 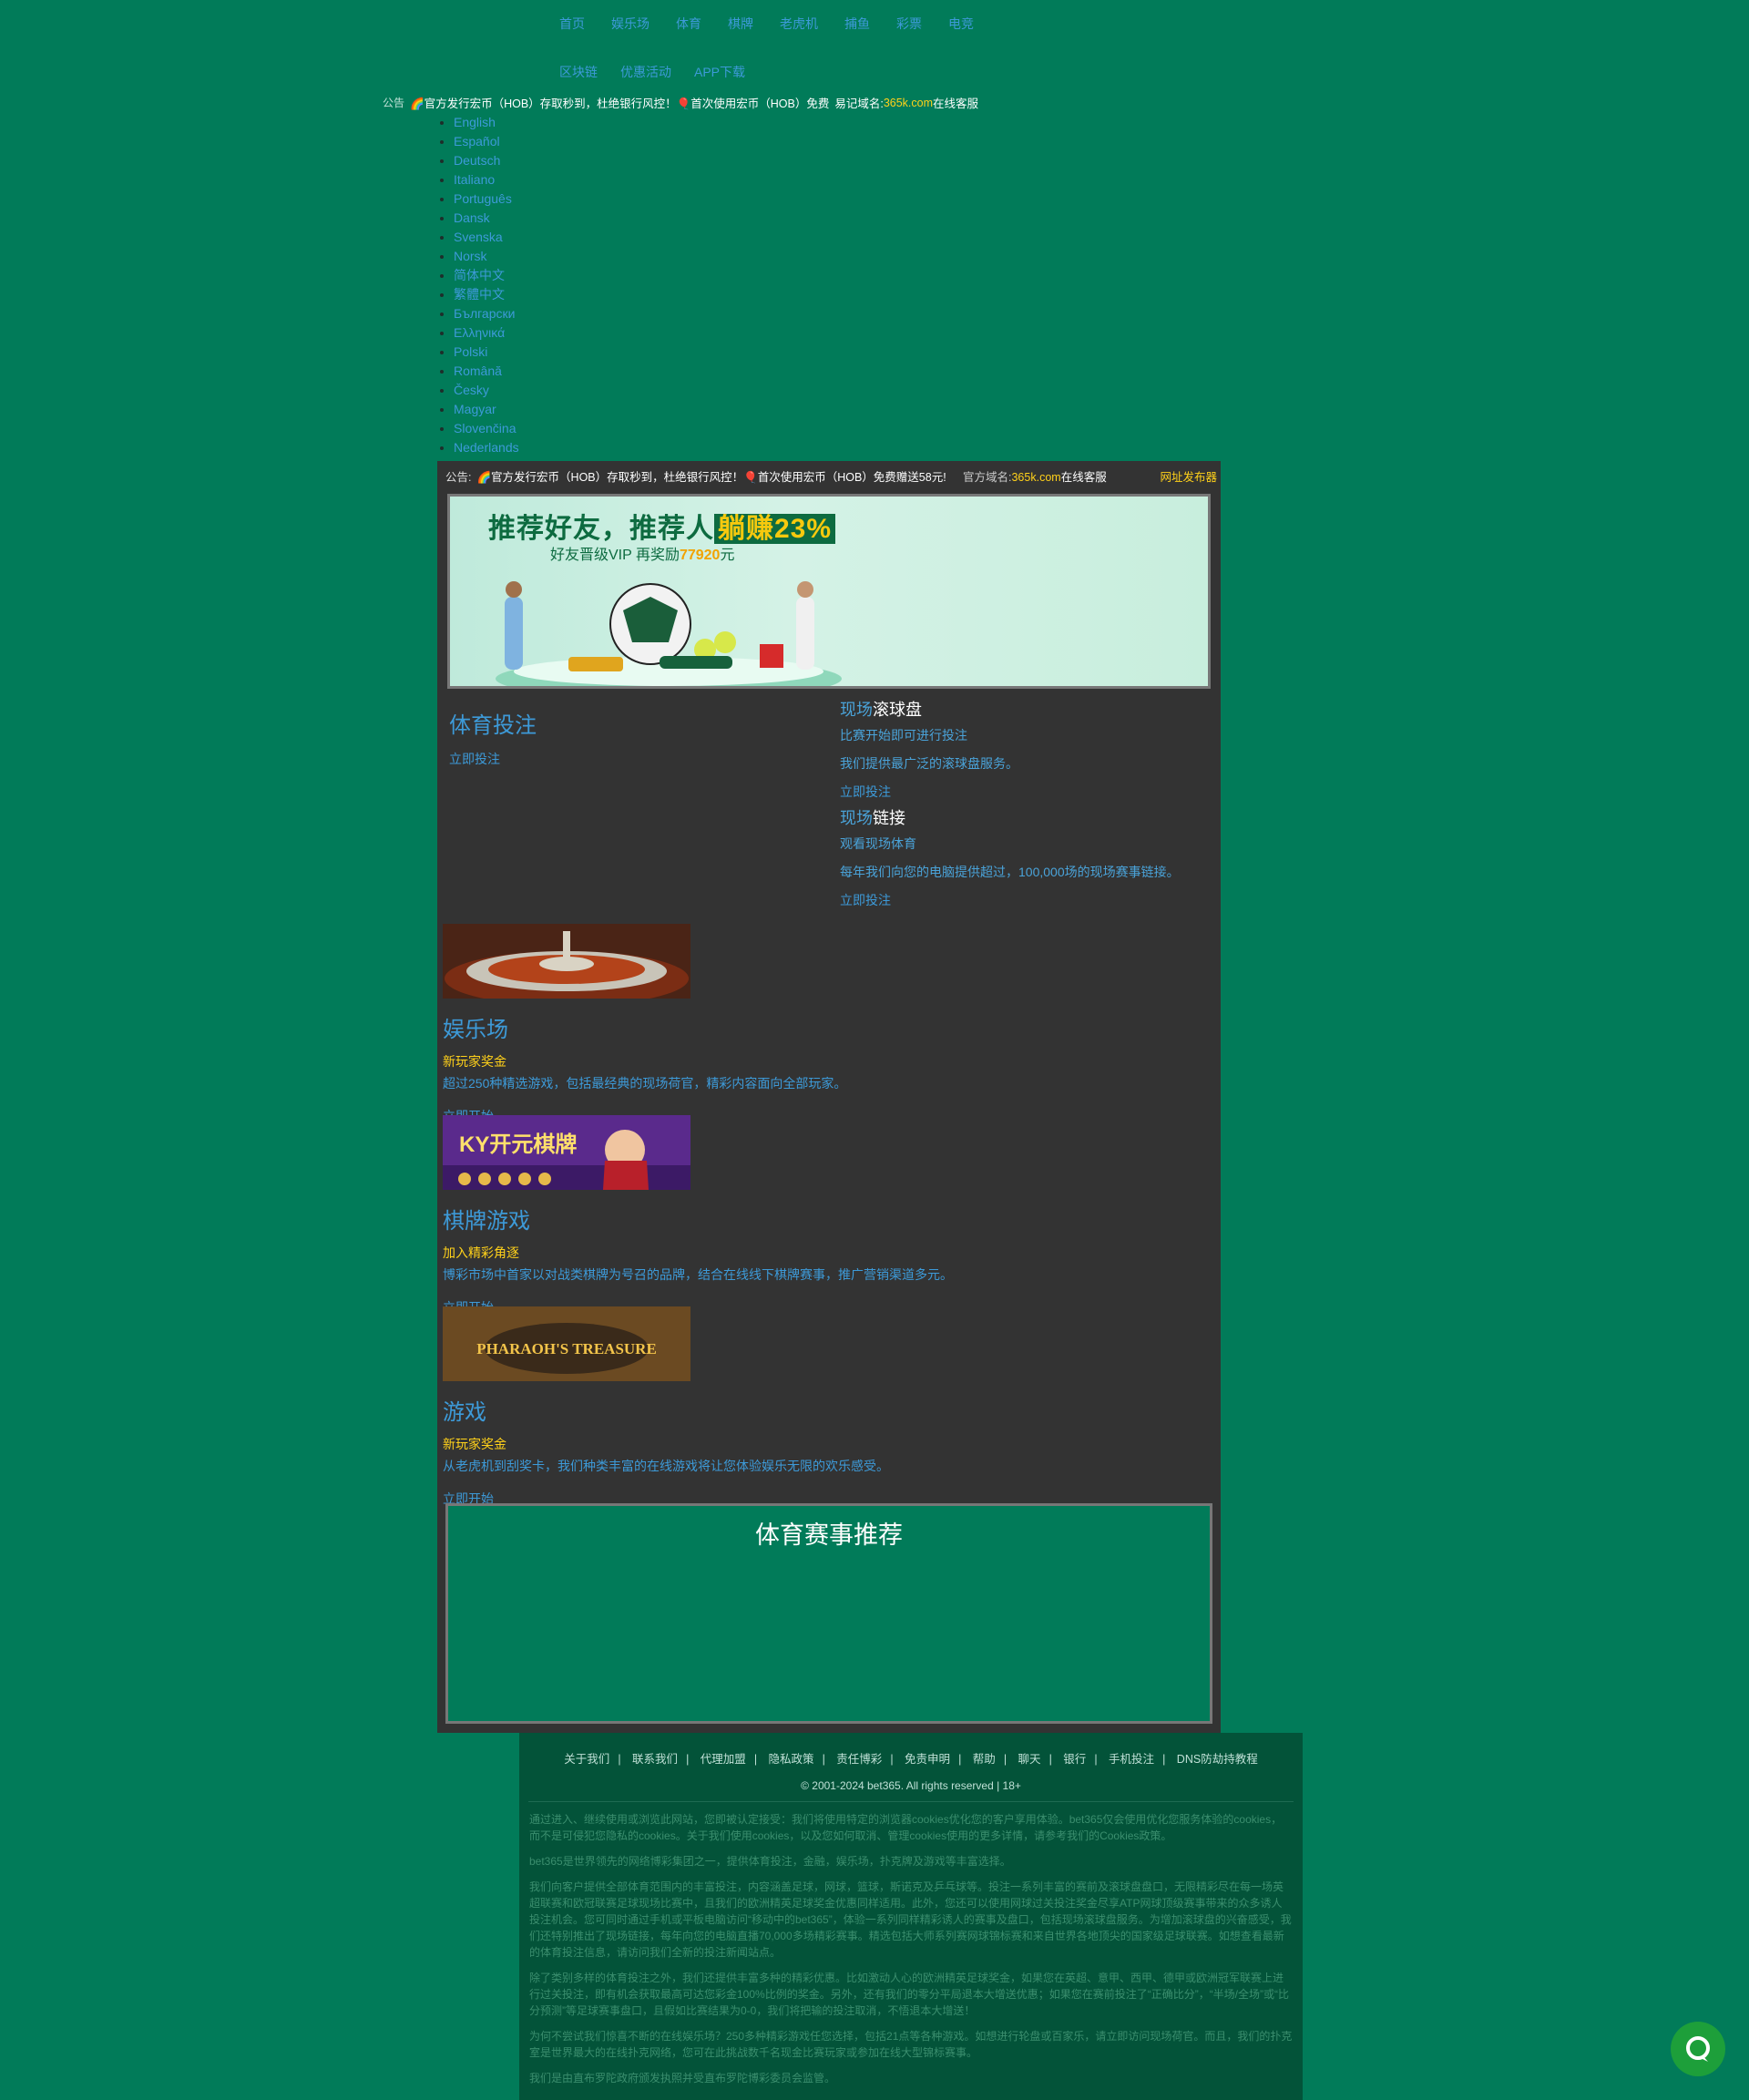 I want to click on recommend-title: 体育赛事推荐, so click(x=829, y=1535).